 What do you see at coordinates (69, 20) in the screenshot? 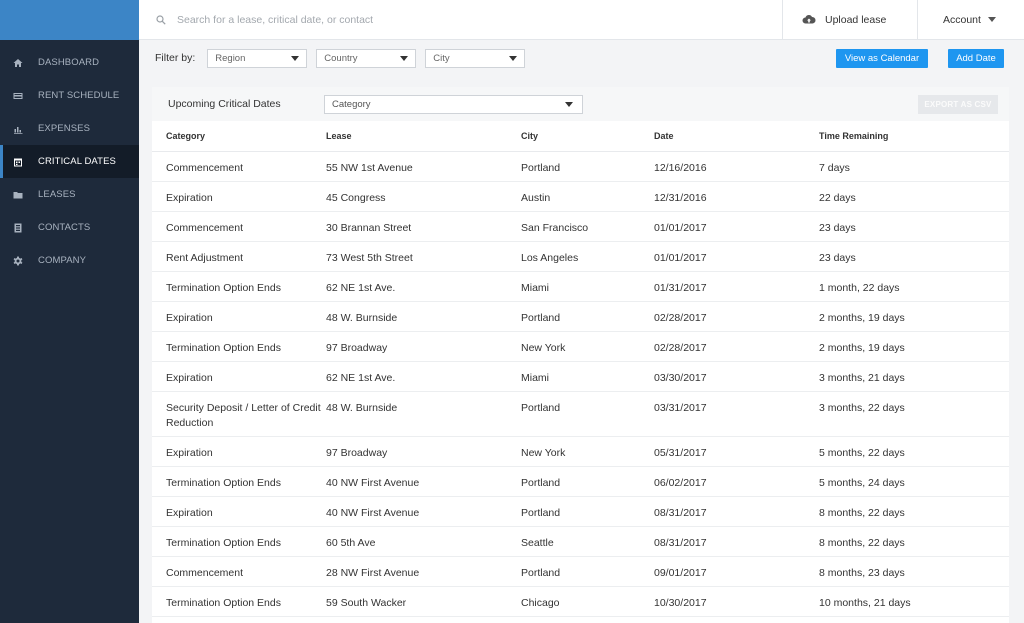
I see `logo-bar` at bounding box center [69, 20].